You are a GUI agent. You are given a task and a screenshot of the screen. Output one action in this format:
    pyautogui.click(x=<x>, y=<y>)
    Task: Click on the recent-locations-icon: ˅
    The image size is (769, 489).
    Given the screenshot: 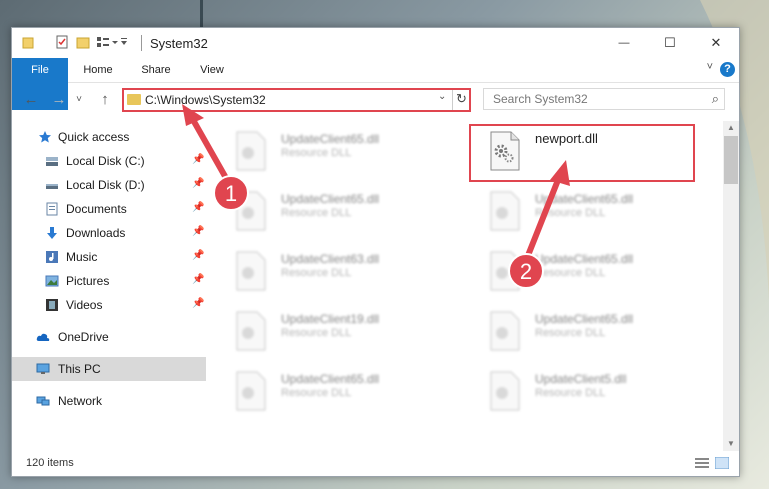 What is the action you would take?
    pyautogui.click(x=79, y=100)
    